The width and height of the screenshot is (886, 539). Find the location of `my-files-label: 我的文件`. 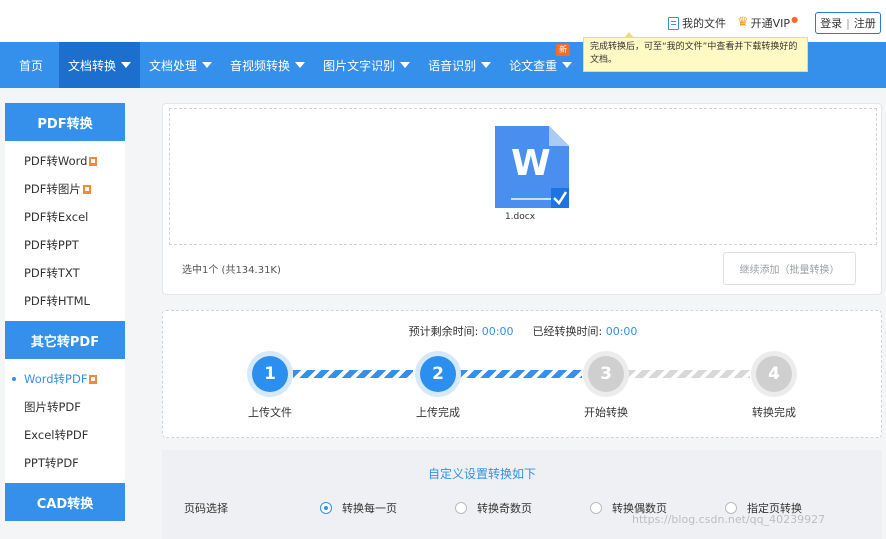

my-files-label: 我的文件 is located at coordinates (704, 23).